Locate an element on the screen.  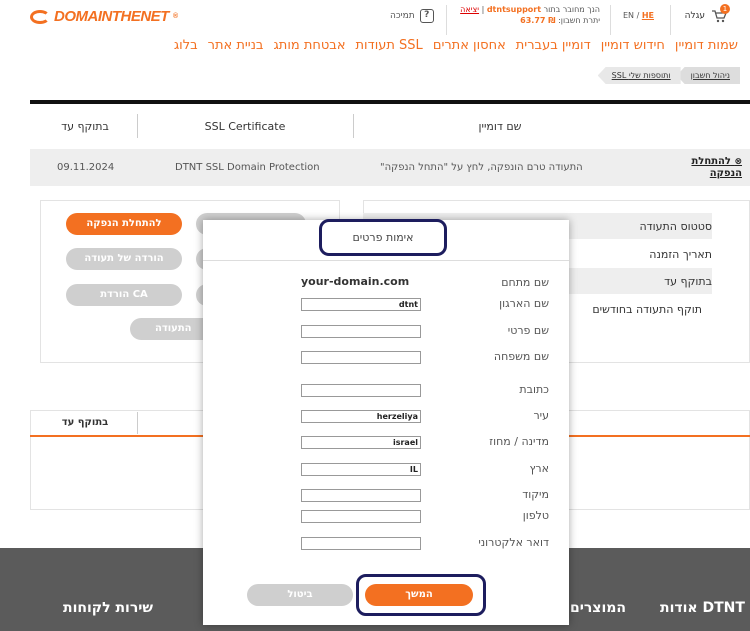
breadcrumb-account: ניהול חשבון is located at coordinates (708, 75).